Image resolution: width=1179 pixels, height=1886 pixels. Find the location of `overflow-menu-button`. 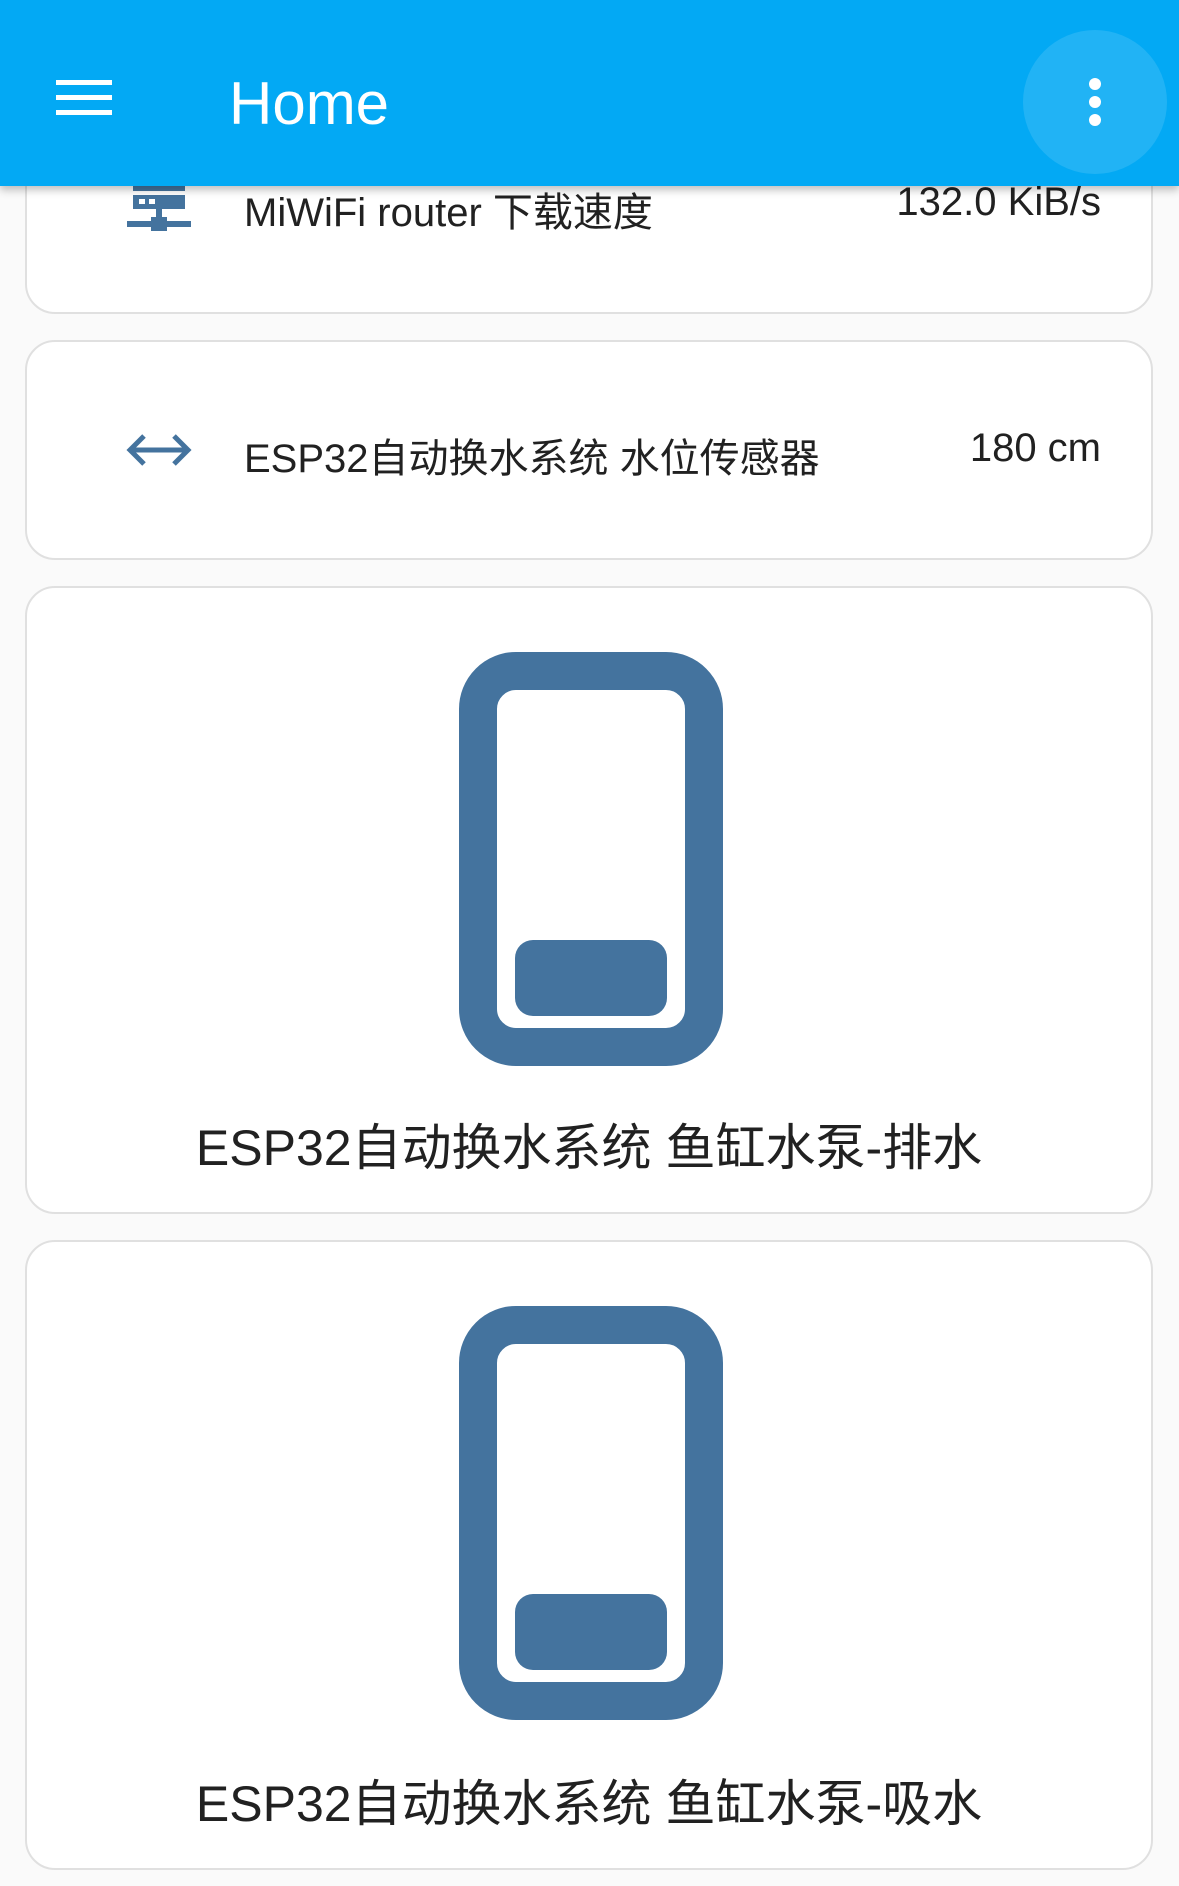

overflow-menu-button is located at coordinates (1095, 102).